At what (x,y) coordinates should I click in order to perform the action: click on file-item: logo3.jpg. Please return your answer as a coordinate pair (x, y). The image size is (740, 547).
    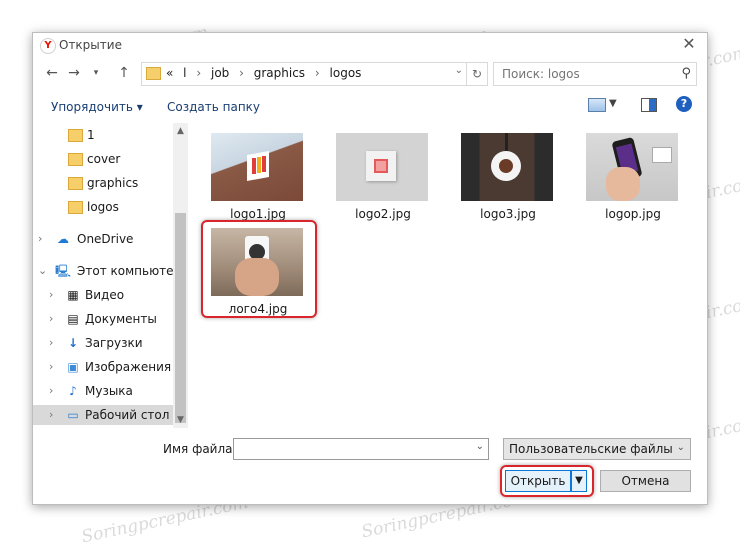
    Looking at the image, I should click on (508, 178).